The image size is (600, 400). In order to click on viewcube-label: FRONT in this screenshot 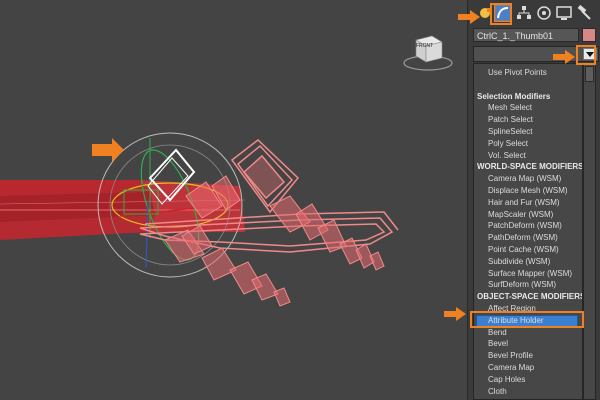, I will do `click(425, 46)`.